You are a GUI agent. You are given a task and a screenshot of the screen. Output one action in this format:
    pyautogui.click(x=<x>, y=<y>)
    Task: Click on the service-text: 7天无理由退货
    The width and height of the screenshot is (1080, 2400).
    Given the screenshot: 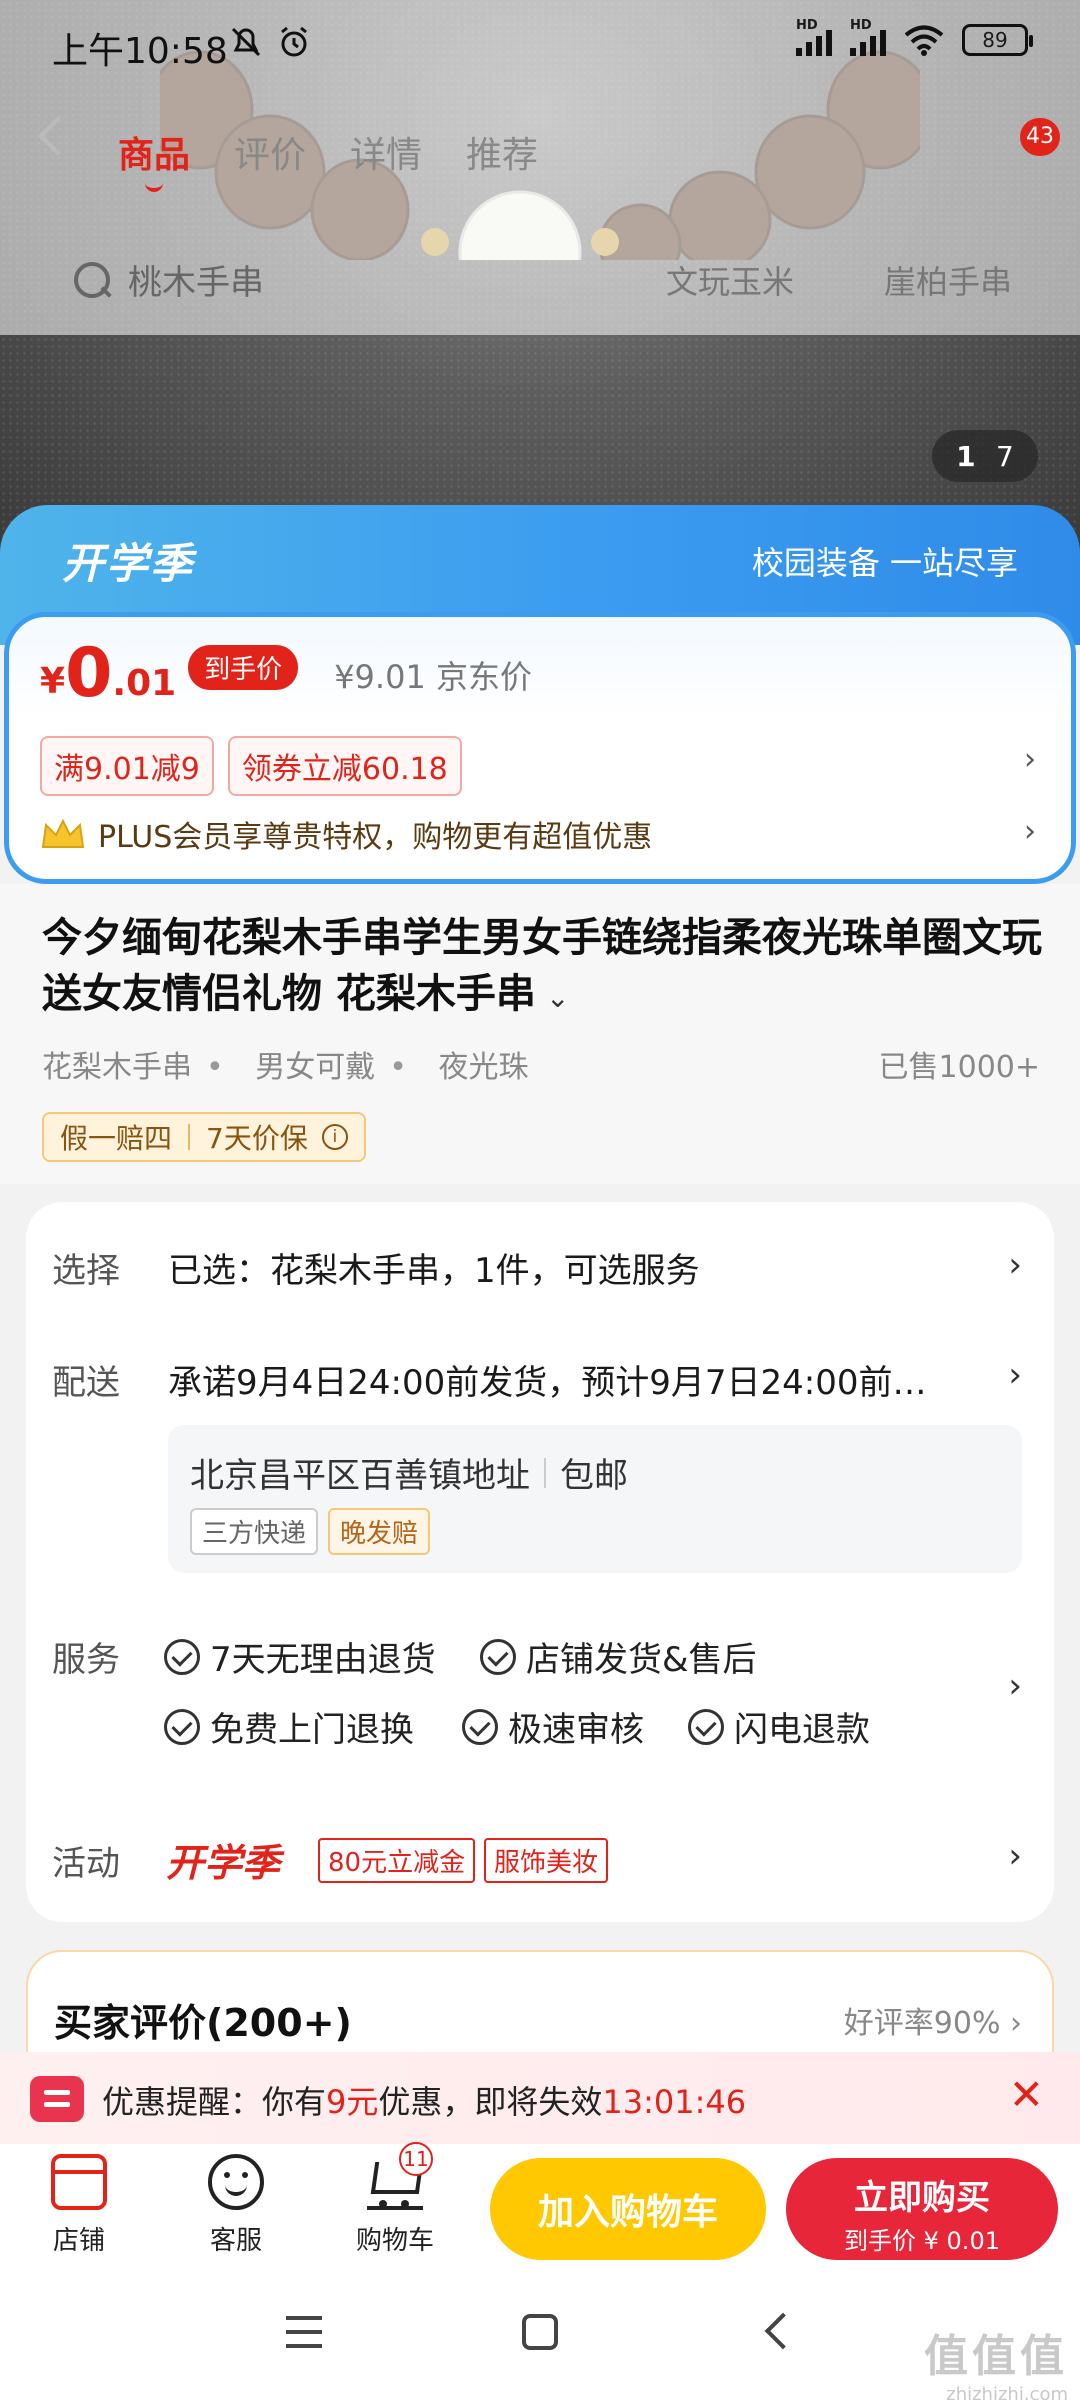 What is the action you would take?
    pyautogui.click(x=323, y=1660)
    